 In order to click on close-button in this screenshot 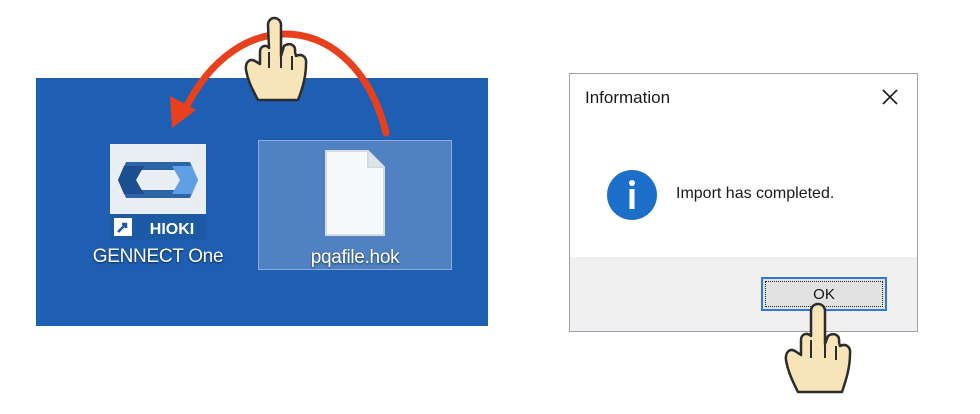, I will do `click(890, 97)`.